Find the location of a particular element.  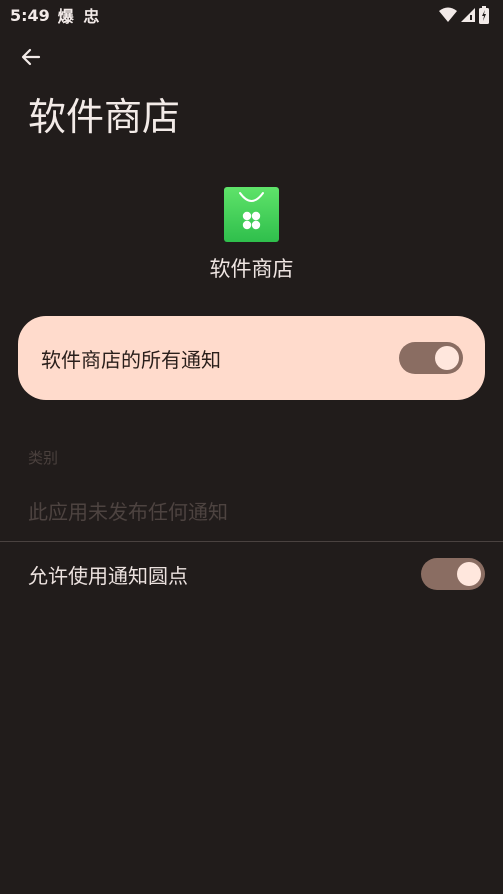

app-store-bag-icon is located at coordinates (251, 214).